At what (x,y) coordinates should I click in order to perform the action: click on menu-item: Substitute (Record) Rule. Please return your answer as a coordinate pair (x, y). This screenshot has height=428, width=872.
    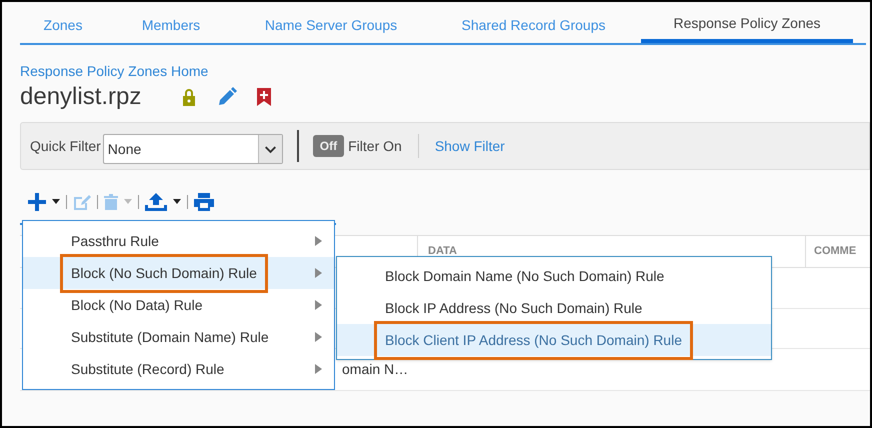
    Looking at the image, I should click on (178, 369).